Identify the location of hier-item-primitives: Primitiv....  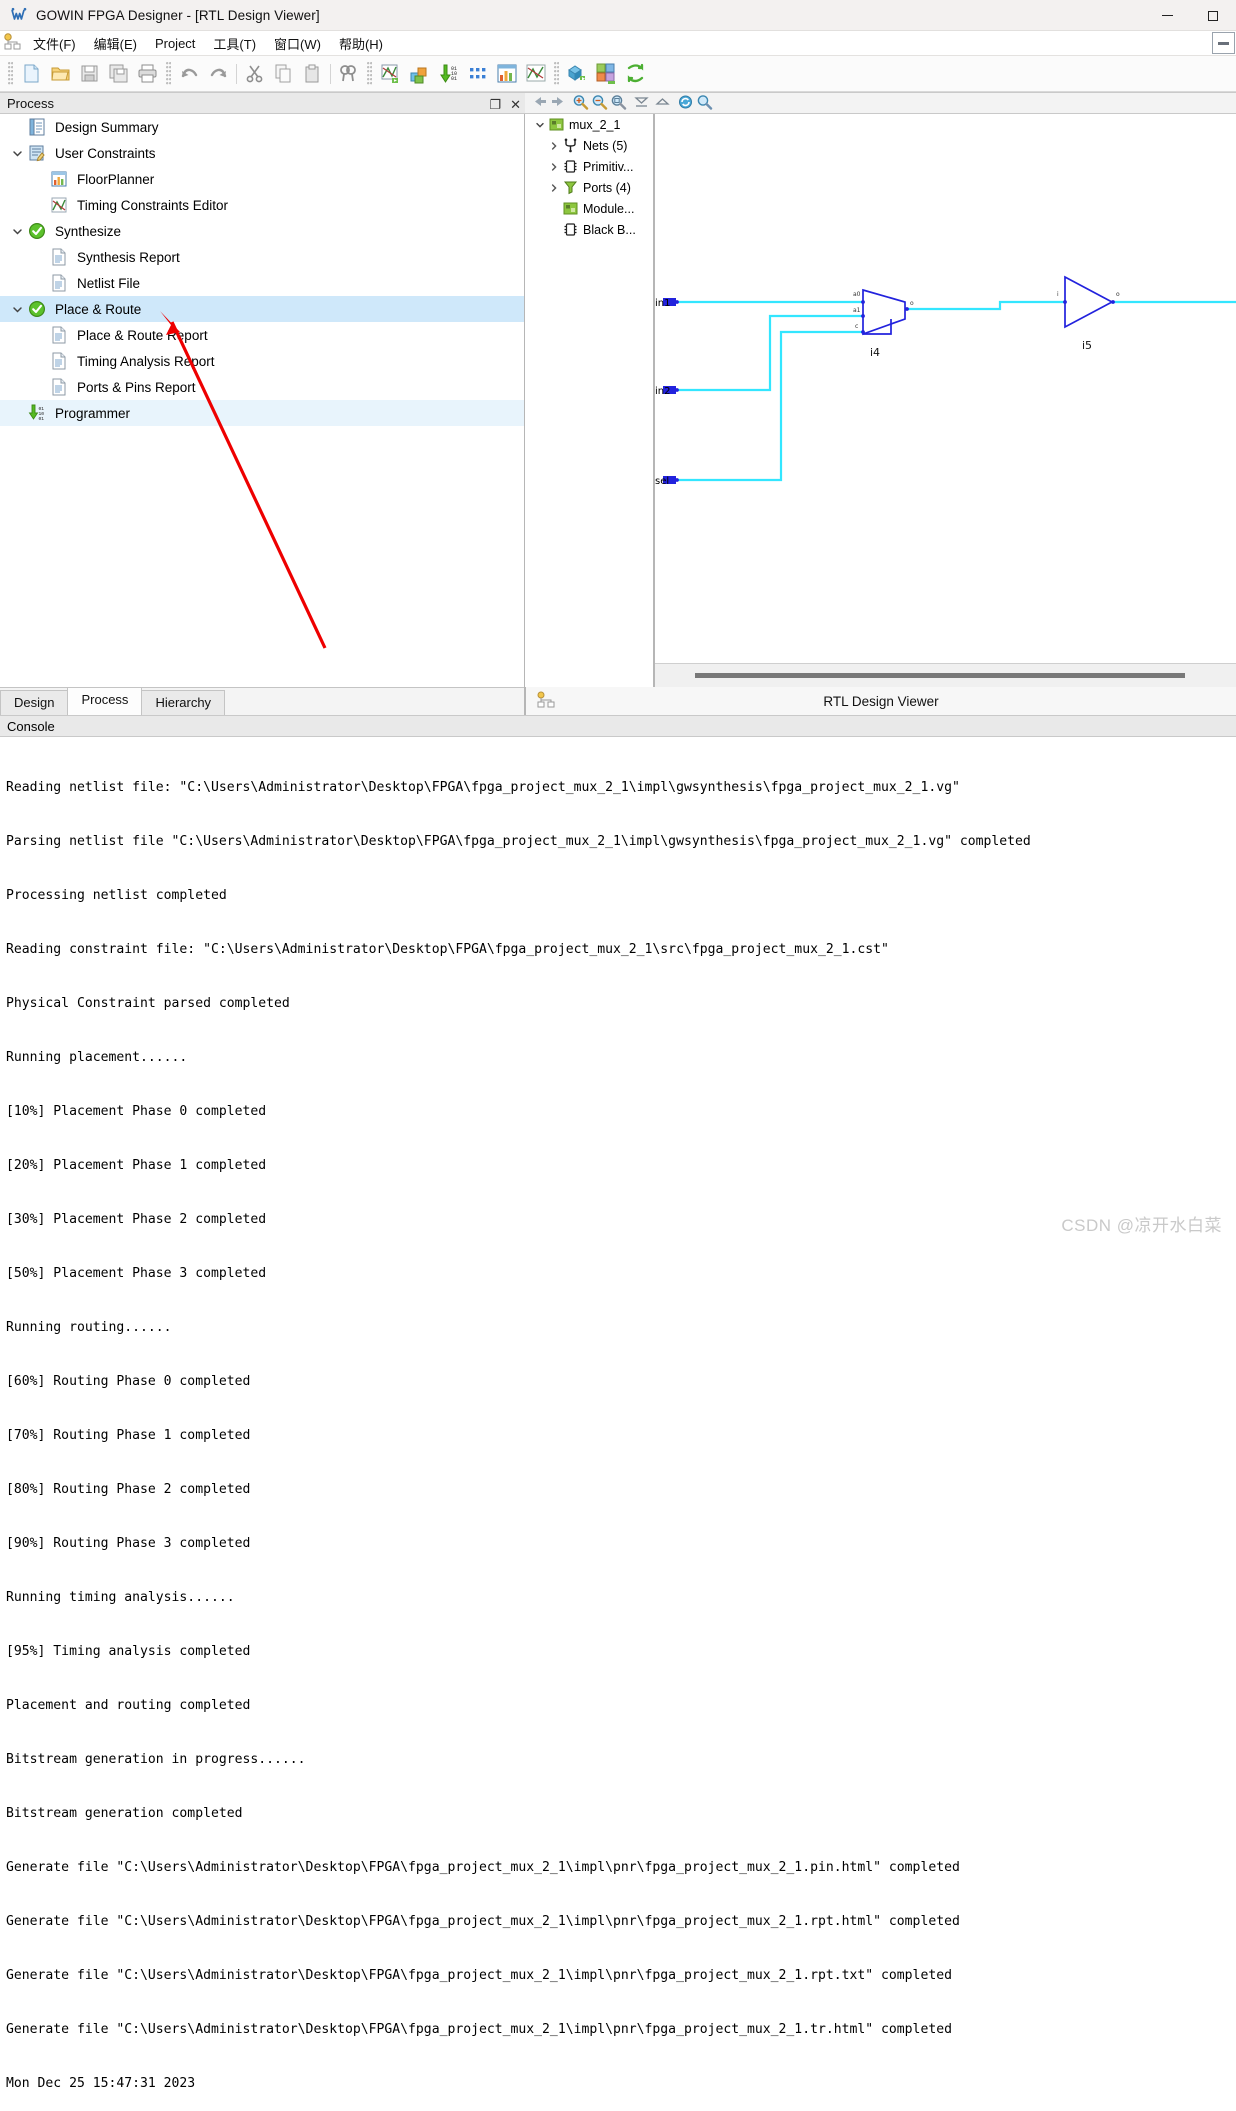
(589, 166).